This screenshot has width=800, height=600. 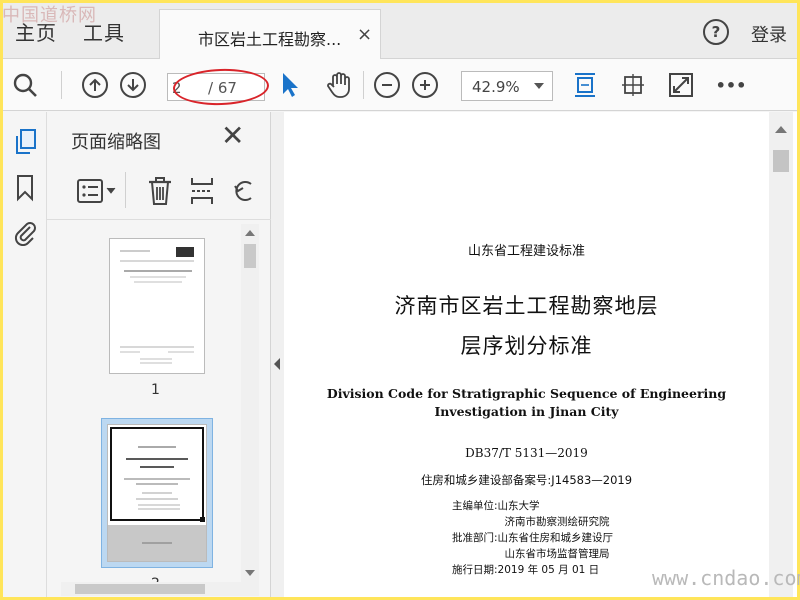 What do you see at coordinates (533, 538) in the screenshot?
I see `meta-line: 批准部门:山东省住房和城乡建设厅` at bounding box center [533, 538].